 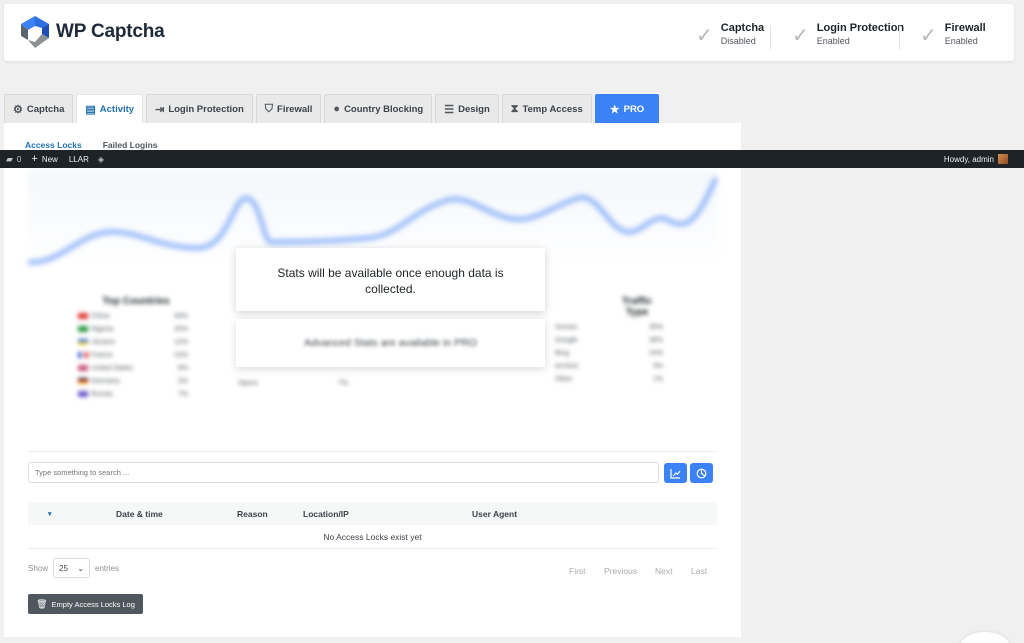 I want to click on tab-label: Country Blocking, so click(x=384, y=109).